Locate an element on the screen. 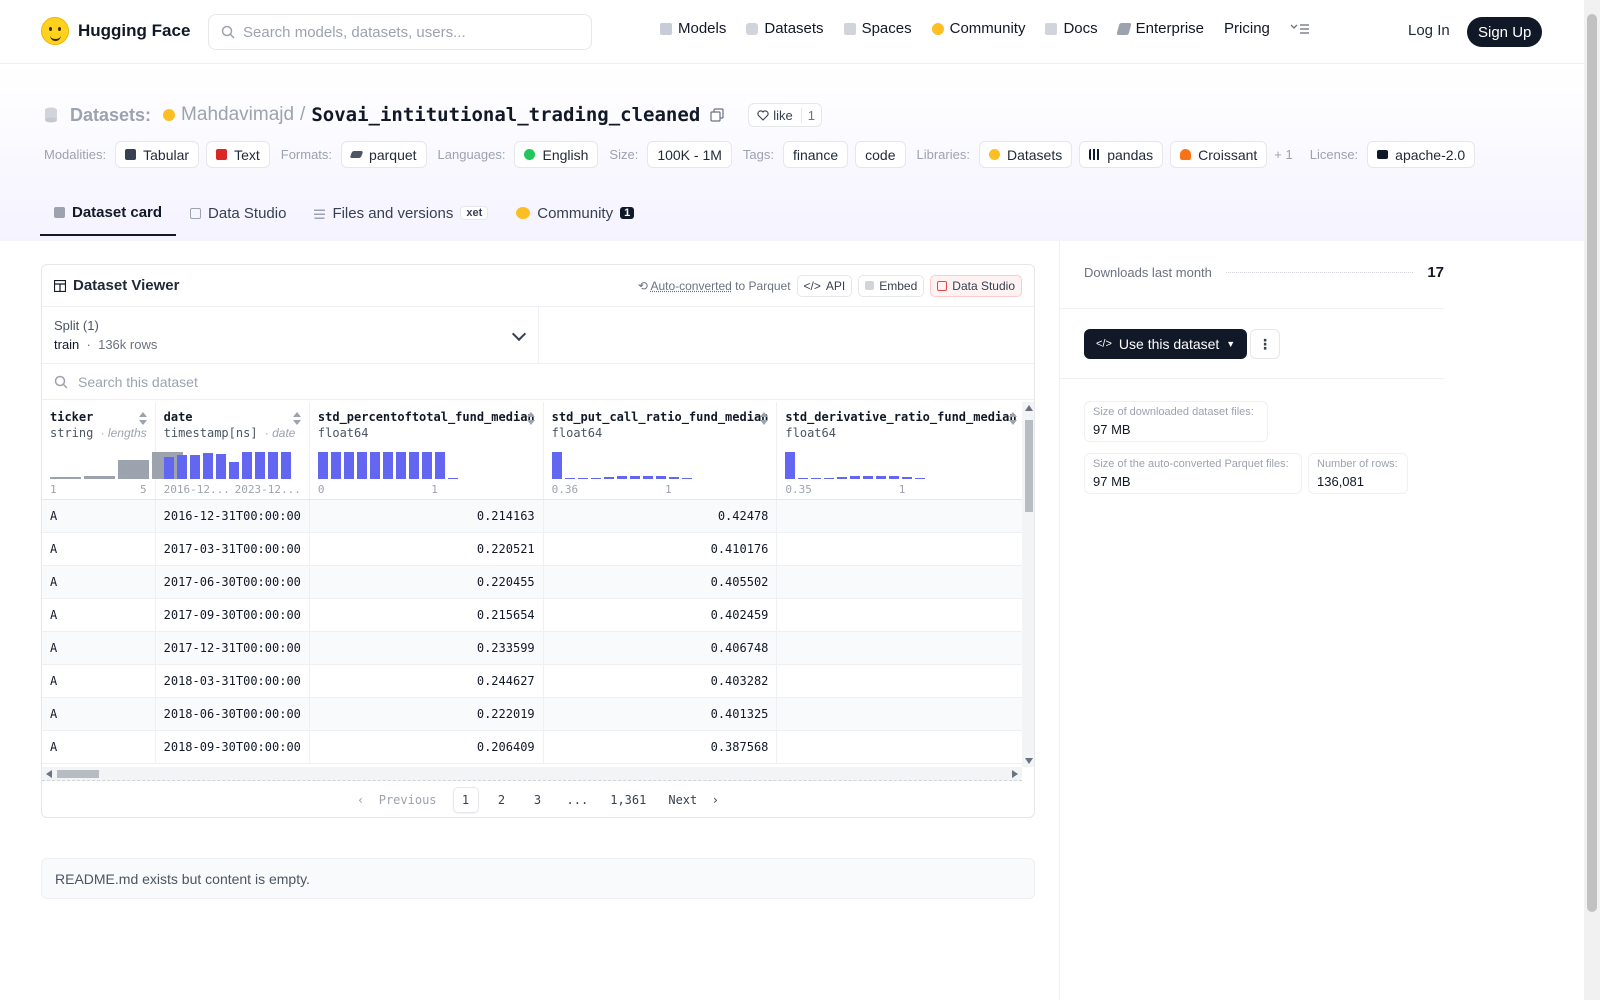 This screenshot has width=1600, height=1000. vertical-scrollbar is located at coordinates (1028, 584).